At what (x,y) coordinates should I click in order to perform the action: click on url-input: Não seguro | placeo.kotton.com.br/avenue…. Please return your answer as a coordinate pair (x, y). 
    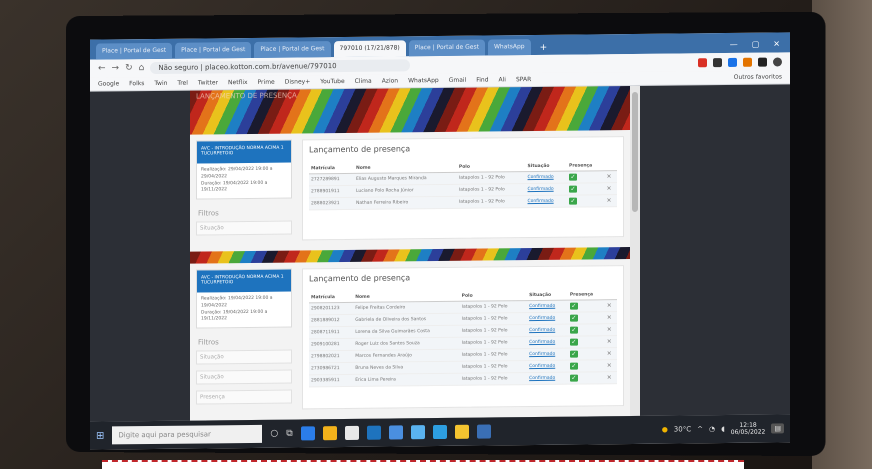
    Looking at the image, I should click on (280, 67).